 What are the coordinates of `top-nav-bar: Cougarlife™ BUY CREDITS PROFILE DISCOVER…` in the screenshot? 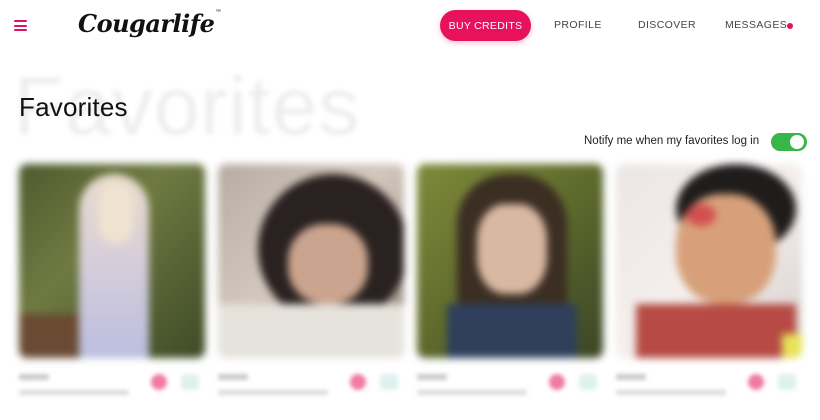 It's located at (410, 26).